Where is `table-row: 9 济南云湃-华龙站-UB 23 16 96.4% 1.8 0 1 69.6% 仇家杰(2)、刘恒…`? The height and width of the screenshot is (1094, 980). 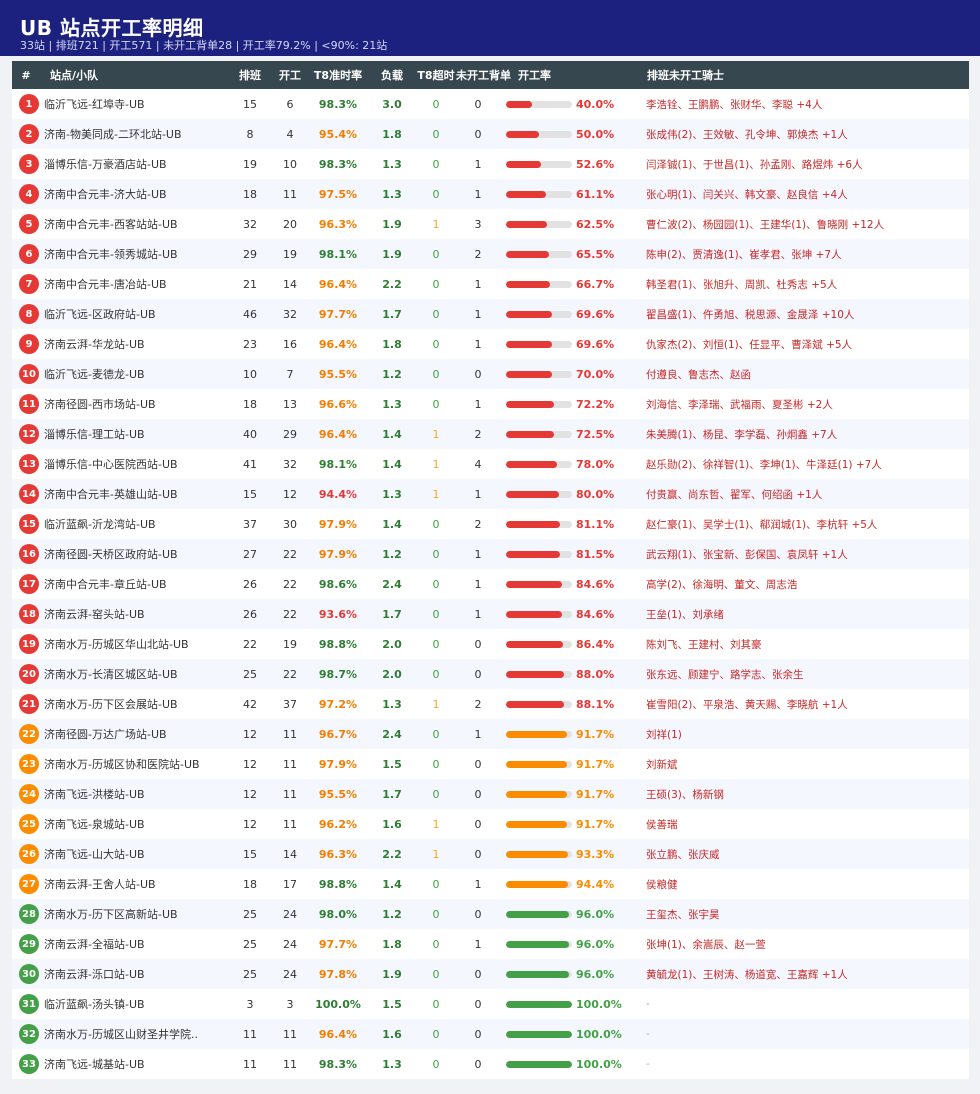 table-row: 9 济南云湃-华龙站-UB 23 16 96.4% 1.8 0 1 69.6% 仇家杰(2)、刘恒… is located at coordinates (490, 344).